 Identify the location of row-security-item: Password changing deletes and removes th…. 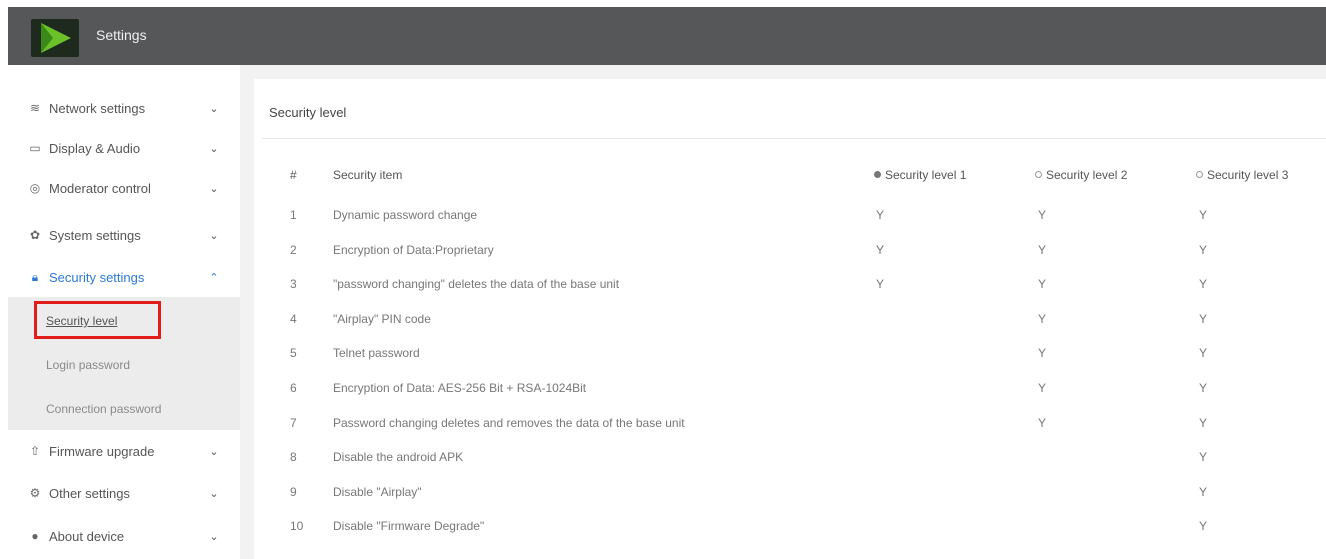
(509, 423).